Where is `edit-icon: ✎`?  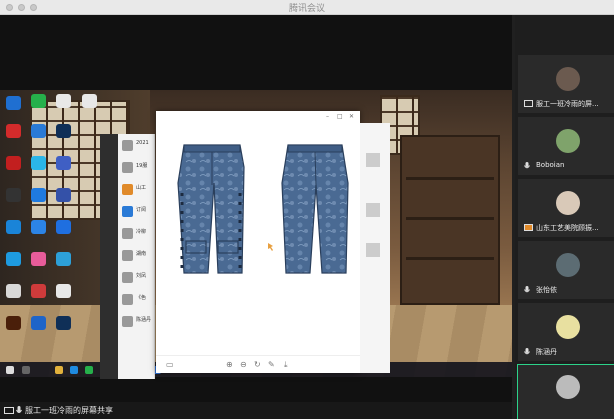 edit-icon: ✎ is located at coordinates (271, 364).